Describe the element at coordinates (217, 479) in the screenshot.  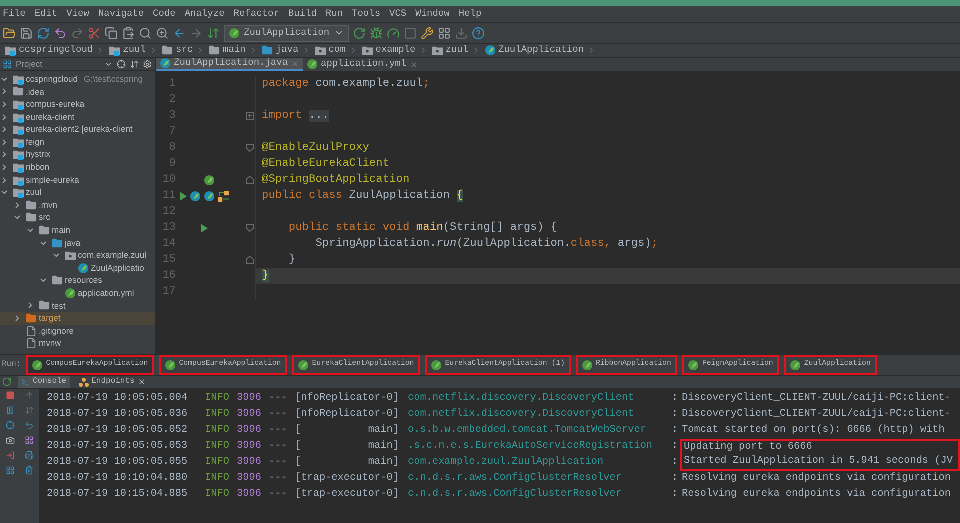
I see `log-level: INFO` at that location.